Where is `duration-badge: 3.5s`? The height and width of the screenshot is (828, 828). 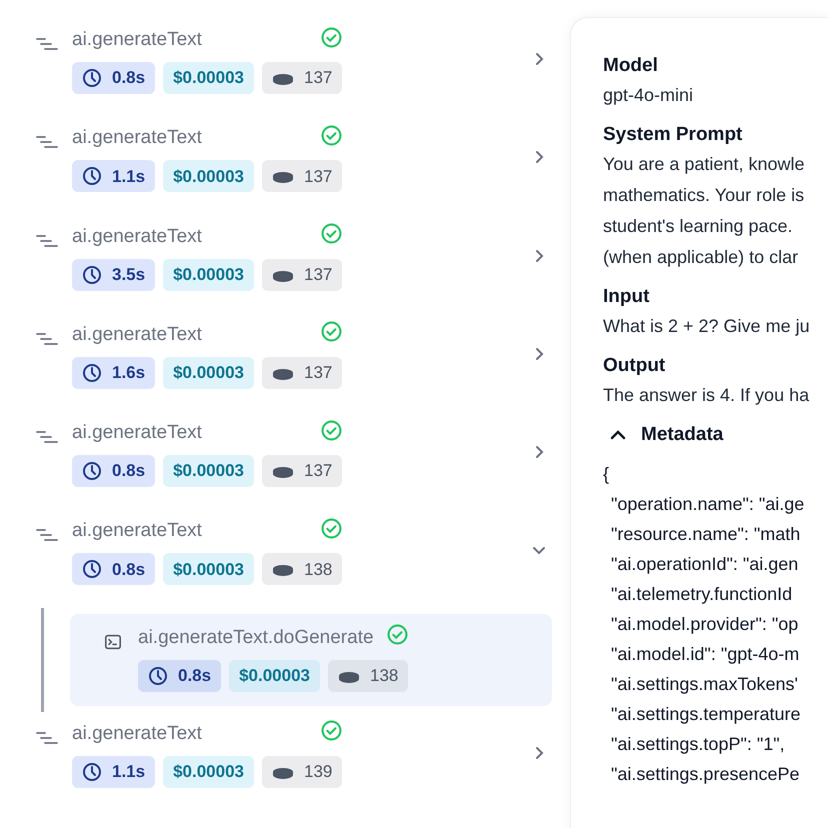
duration-badge: 3.5s is located at coordinates (114, 274).